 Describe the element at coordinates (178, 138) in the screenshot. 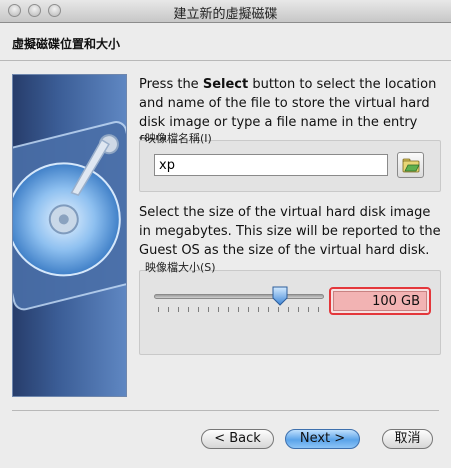

I see `file-name-label: 映像檔名稱(I)` at that location.